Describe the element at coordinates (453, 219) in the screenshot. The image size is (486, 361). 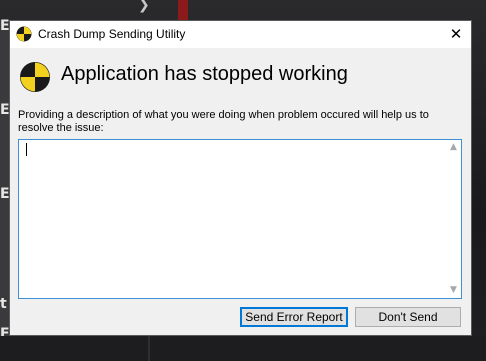
I see `vertical-scrollbar: ▲ ▼` at that location.